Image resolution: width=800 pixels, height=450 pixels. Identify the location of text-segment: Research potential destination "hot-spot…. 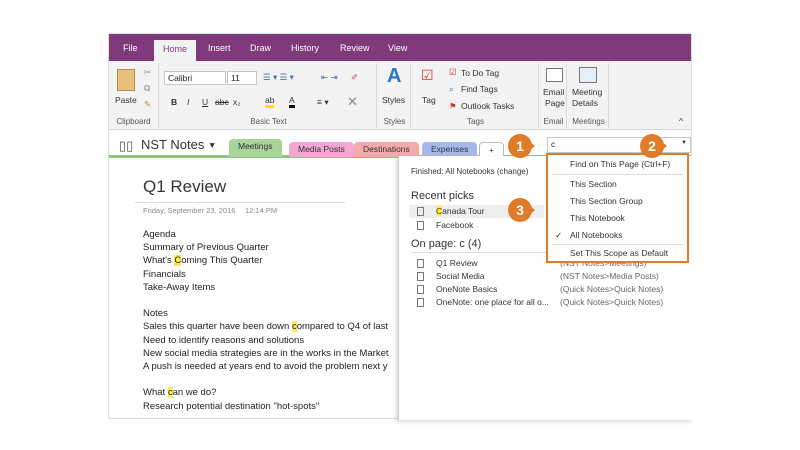
(231, 406).